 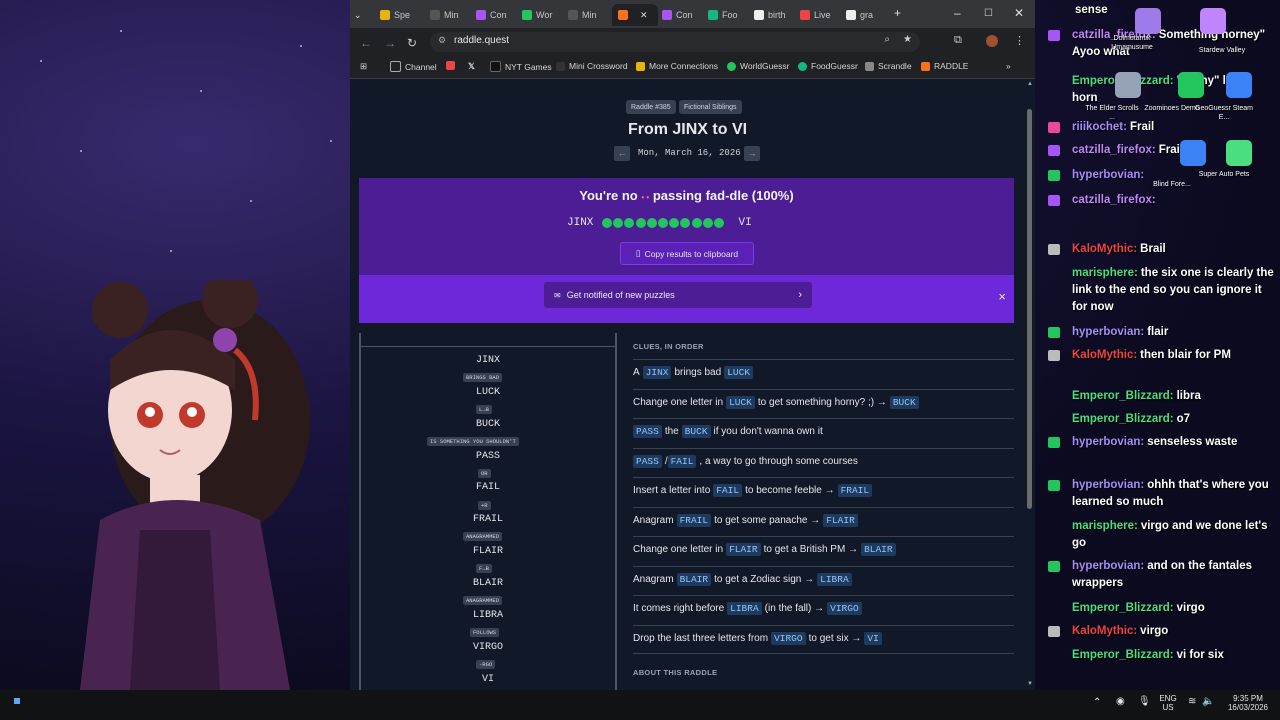 What do you see at coordinates (678, 295) in the screenshot?
I see `notify-button: ✉ Get notified of new puzzles ›` at bounding box center [678, 295].